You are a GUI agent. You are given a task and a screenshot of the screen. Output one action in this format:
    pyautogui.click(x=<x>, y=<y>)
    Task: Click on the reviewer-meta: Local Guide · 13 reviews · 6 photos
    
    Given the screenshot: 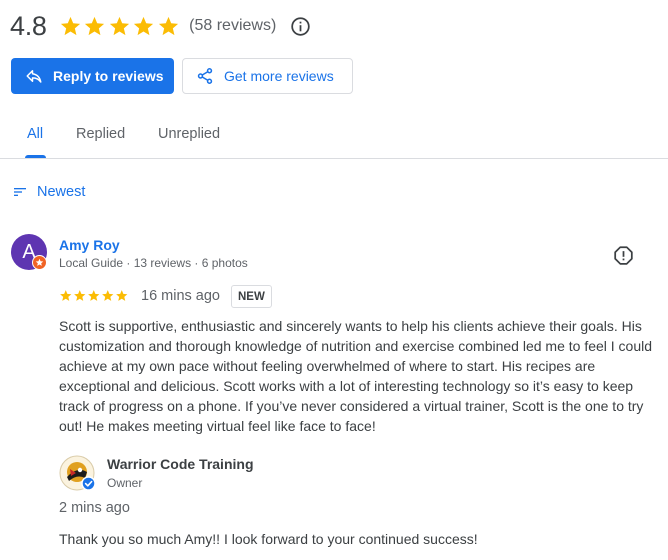 What is the action you would take?
    pyautogui.click(x=153, y=263)
    